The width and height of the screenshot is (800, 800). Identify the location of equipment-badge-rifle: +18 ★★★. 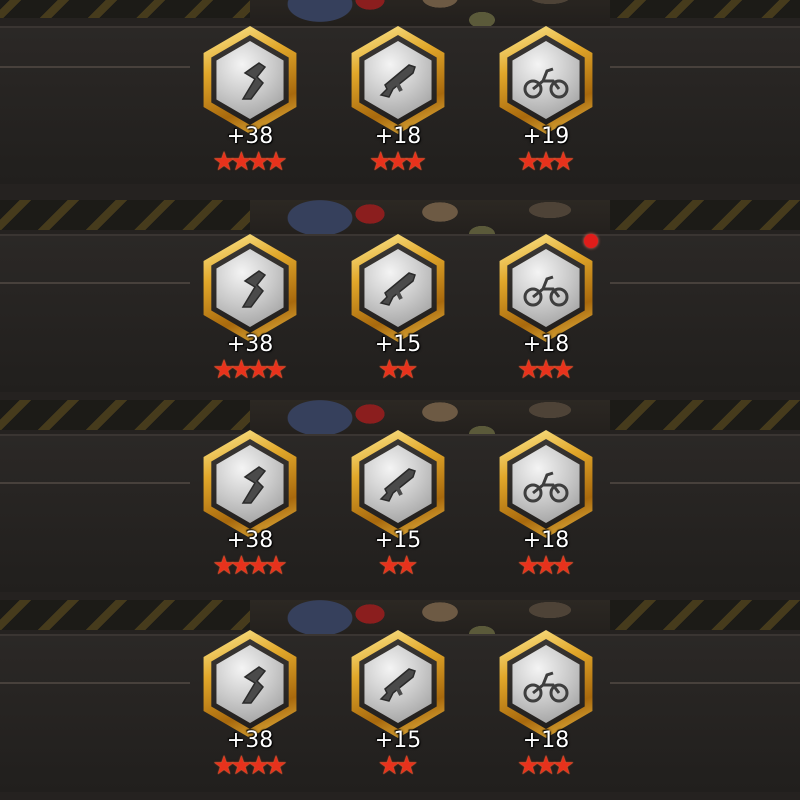
(398, 101).